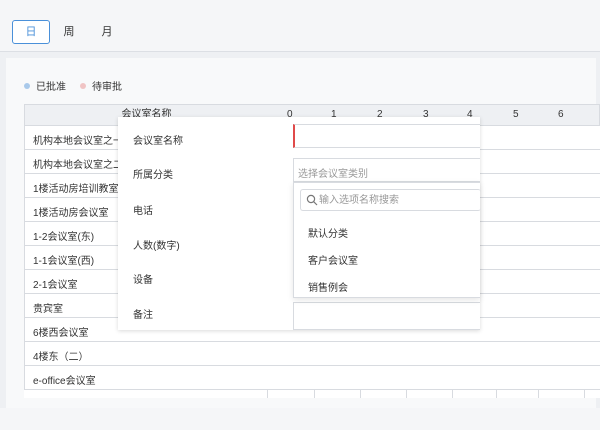 This screenshot has height=430, width=600. What do you see at coordinates (333, 174) in the screenshot?
I see `category-placeholder: 选择会议室类别` at bounding box center [333, 174].